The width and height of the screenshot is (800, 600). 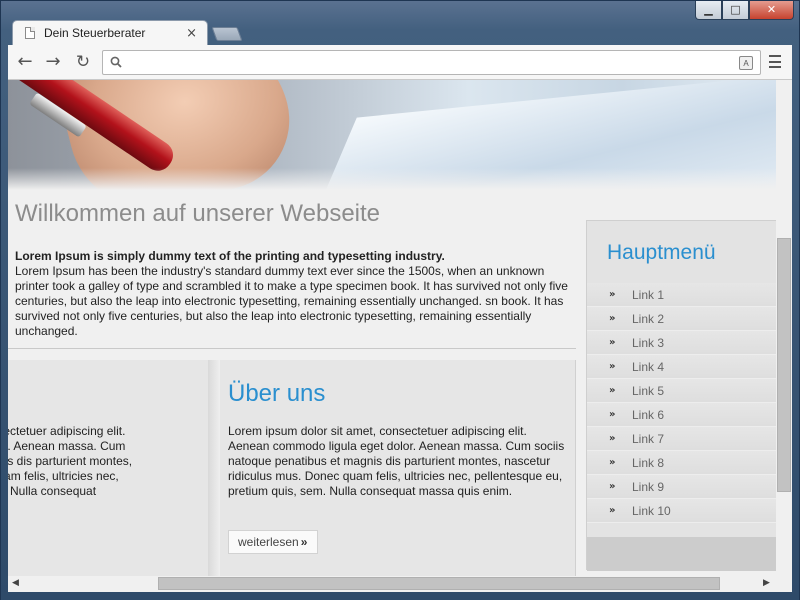 I want to click on page-icon, so click(x=30, y=33).